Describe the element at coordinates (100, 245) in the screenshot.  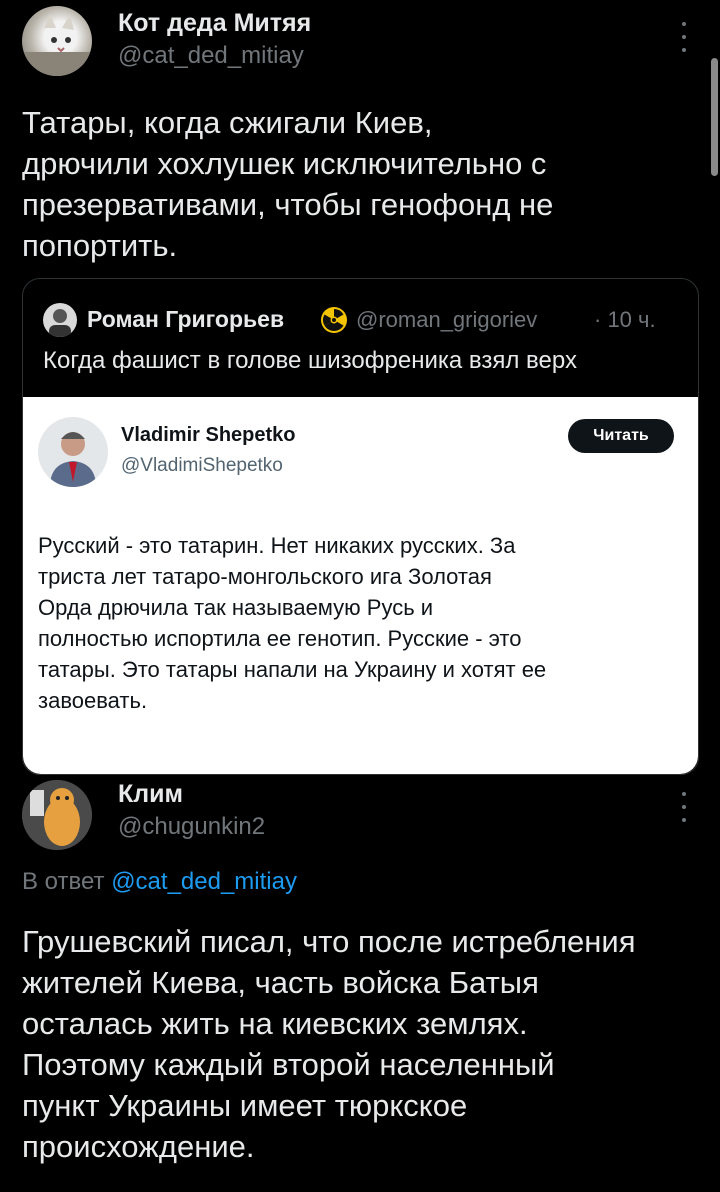
I see `tweet-text-line: попортить.` at that location.